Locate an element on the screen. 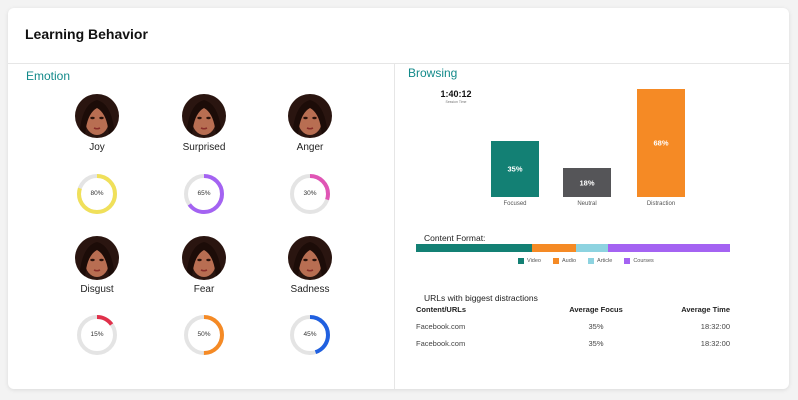  legend-label: Video is located at coordinates (534, 261).